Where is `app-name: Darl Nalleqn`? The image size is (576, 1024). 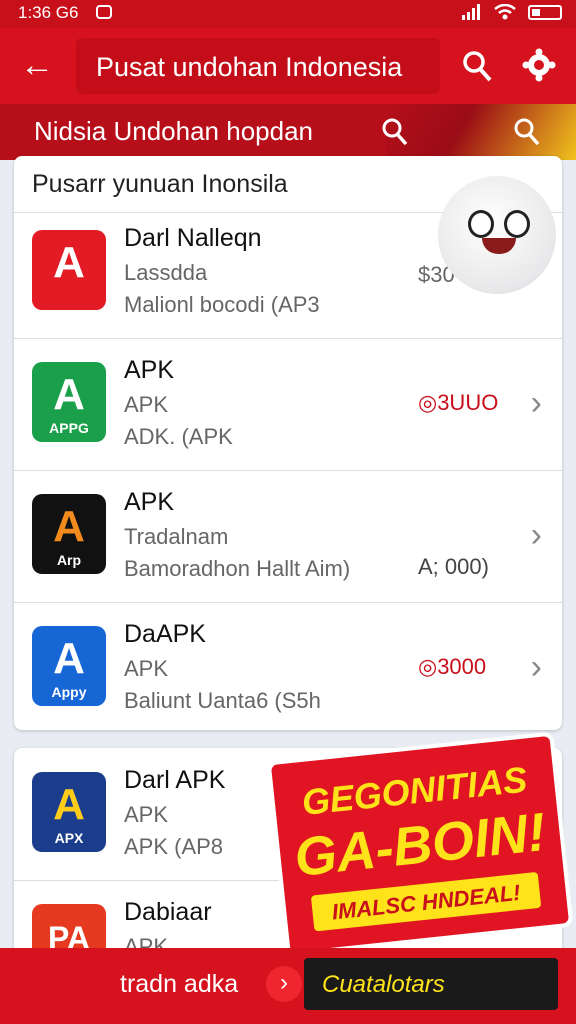 app-name: Darl Nalleqn is located at coordinates (193, 238).